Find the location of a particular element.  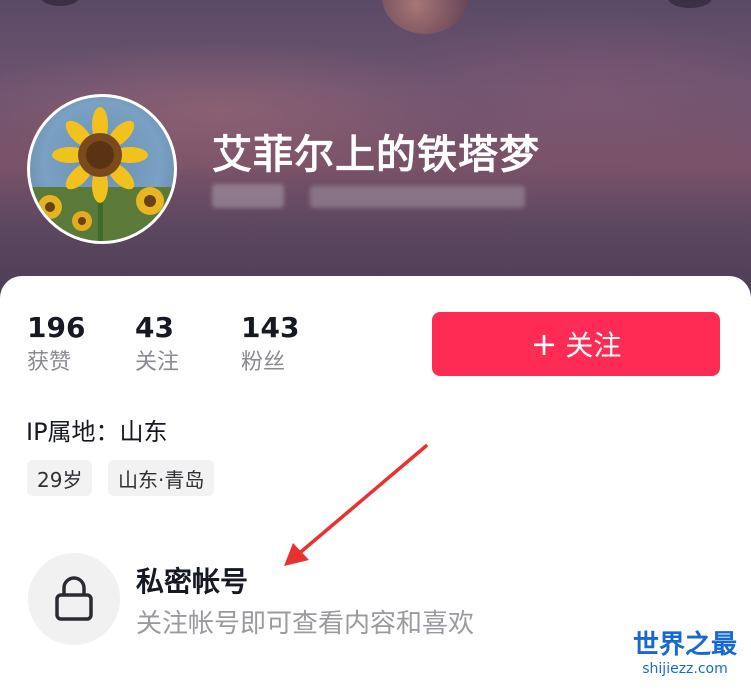

site-watermark: 世界之最 shijiezz.com is located at coordinates (685, 660).